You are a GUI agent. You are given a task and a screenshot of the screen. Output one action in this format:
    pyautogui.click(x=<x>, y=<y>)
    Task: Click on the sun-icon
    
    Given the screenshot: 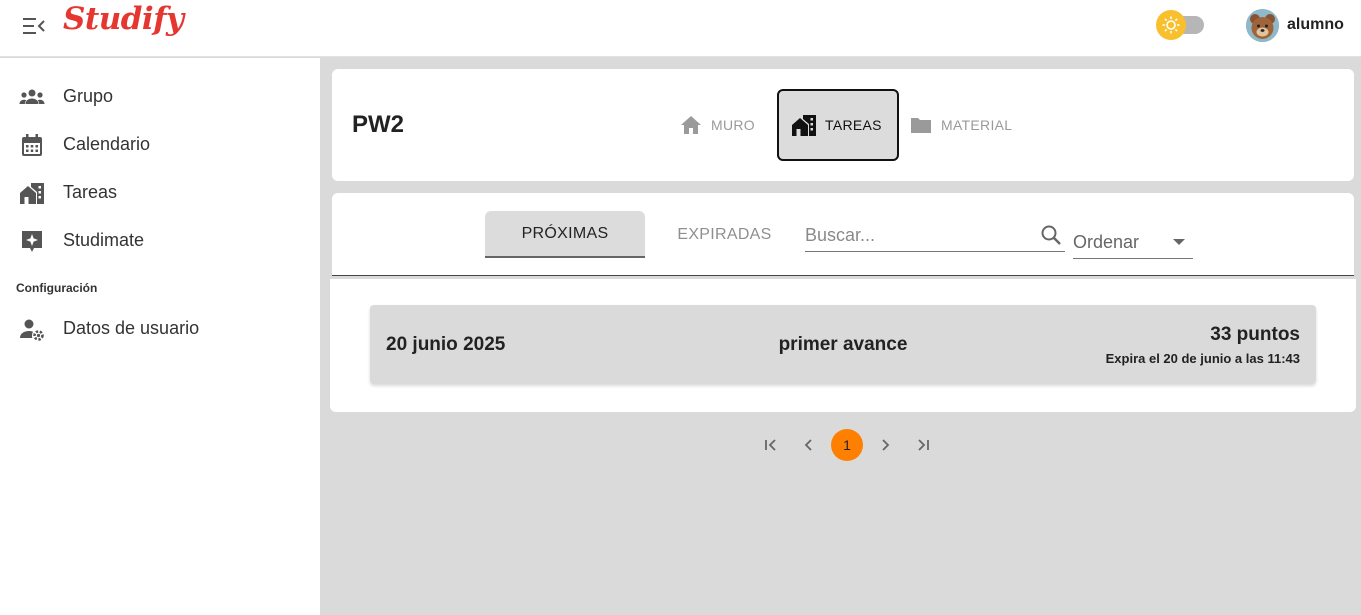 What is the action you would take?
    pyautogui.click(x=1171, y=25)
    